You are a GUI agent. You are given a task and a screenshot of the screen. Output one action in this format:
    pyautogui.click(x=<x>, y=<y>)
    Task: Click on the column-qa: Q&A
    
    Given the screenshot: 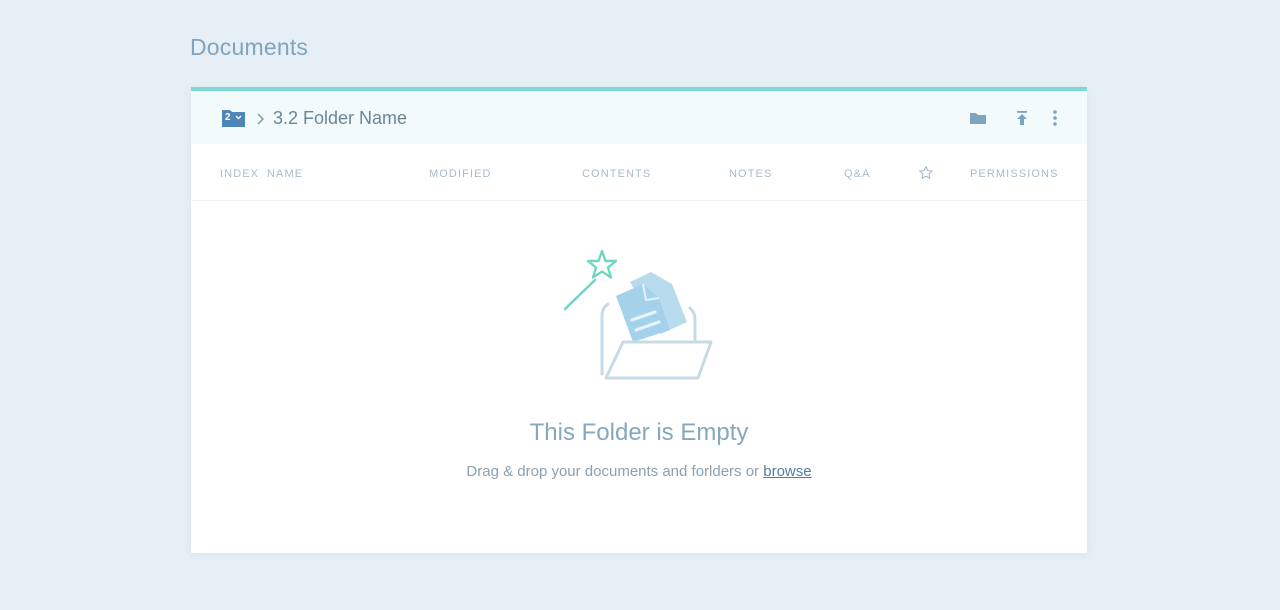 What is the action you would take?
    pyautogui.click(x=857, y=174)
    